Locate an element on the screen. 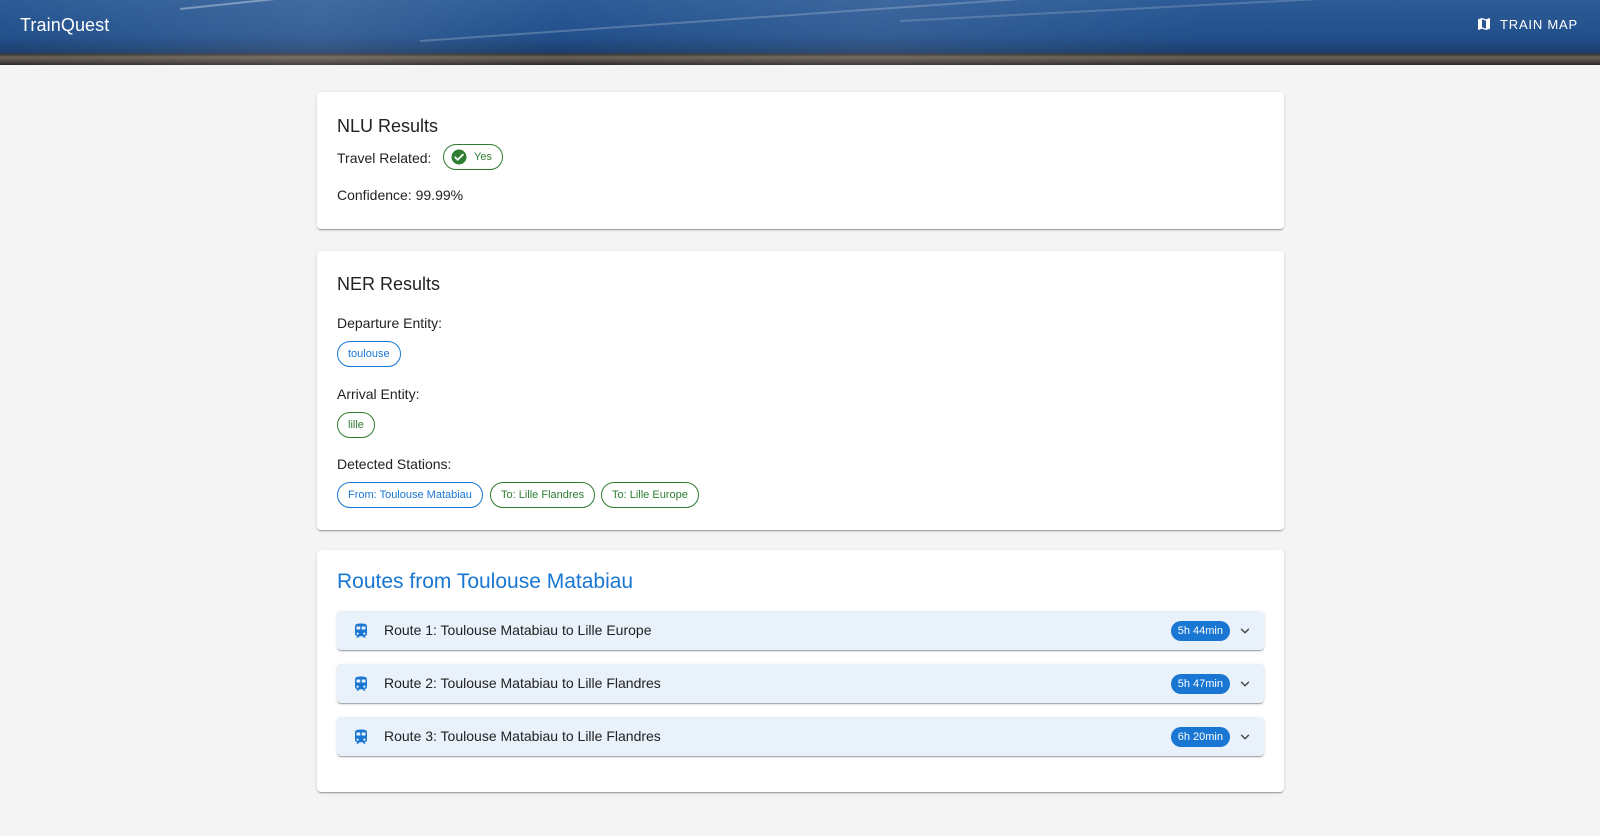 The image size is (1600, 836). app-bar: TrainQuest TRAIN MAP is located at coordinates (800, 32).